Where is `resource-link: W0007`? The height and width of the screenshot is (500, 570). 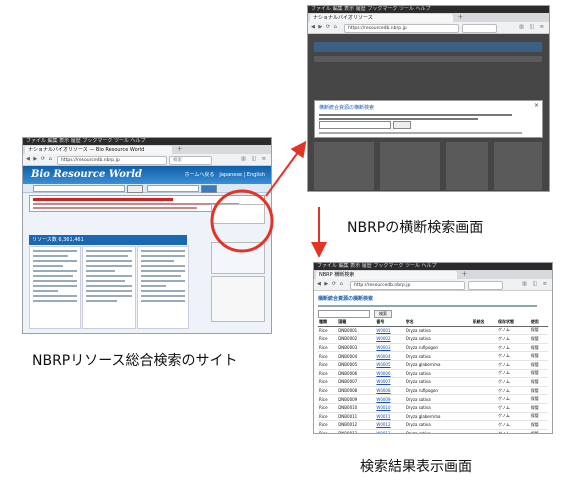
resource-link: W0007 is located at coordinates (390, 382).